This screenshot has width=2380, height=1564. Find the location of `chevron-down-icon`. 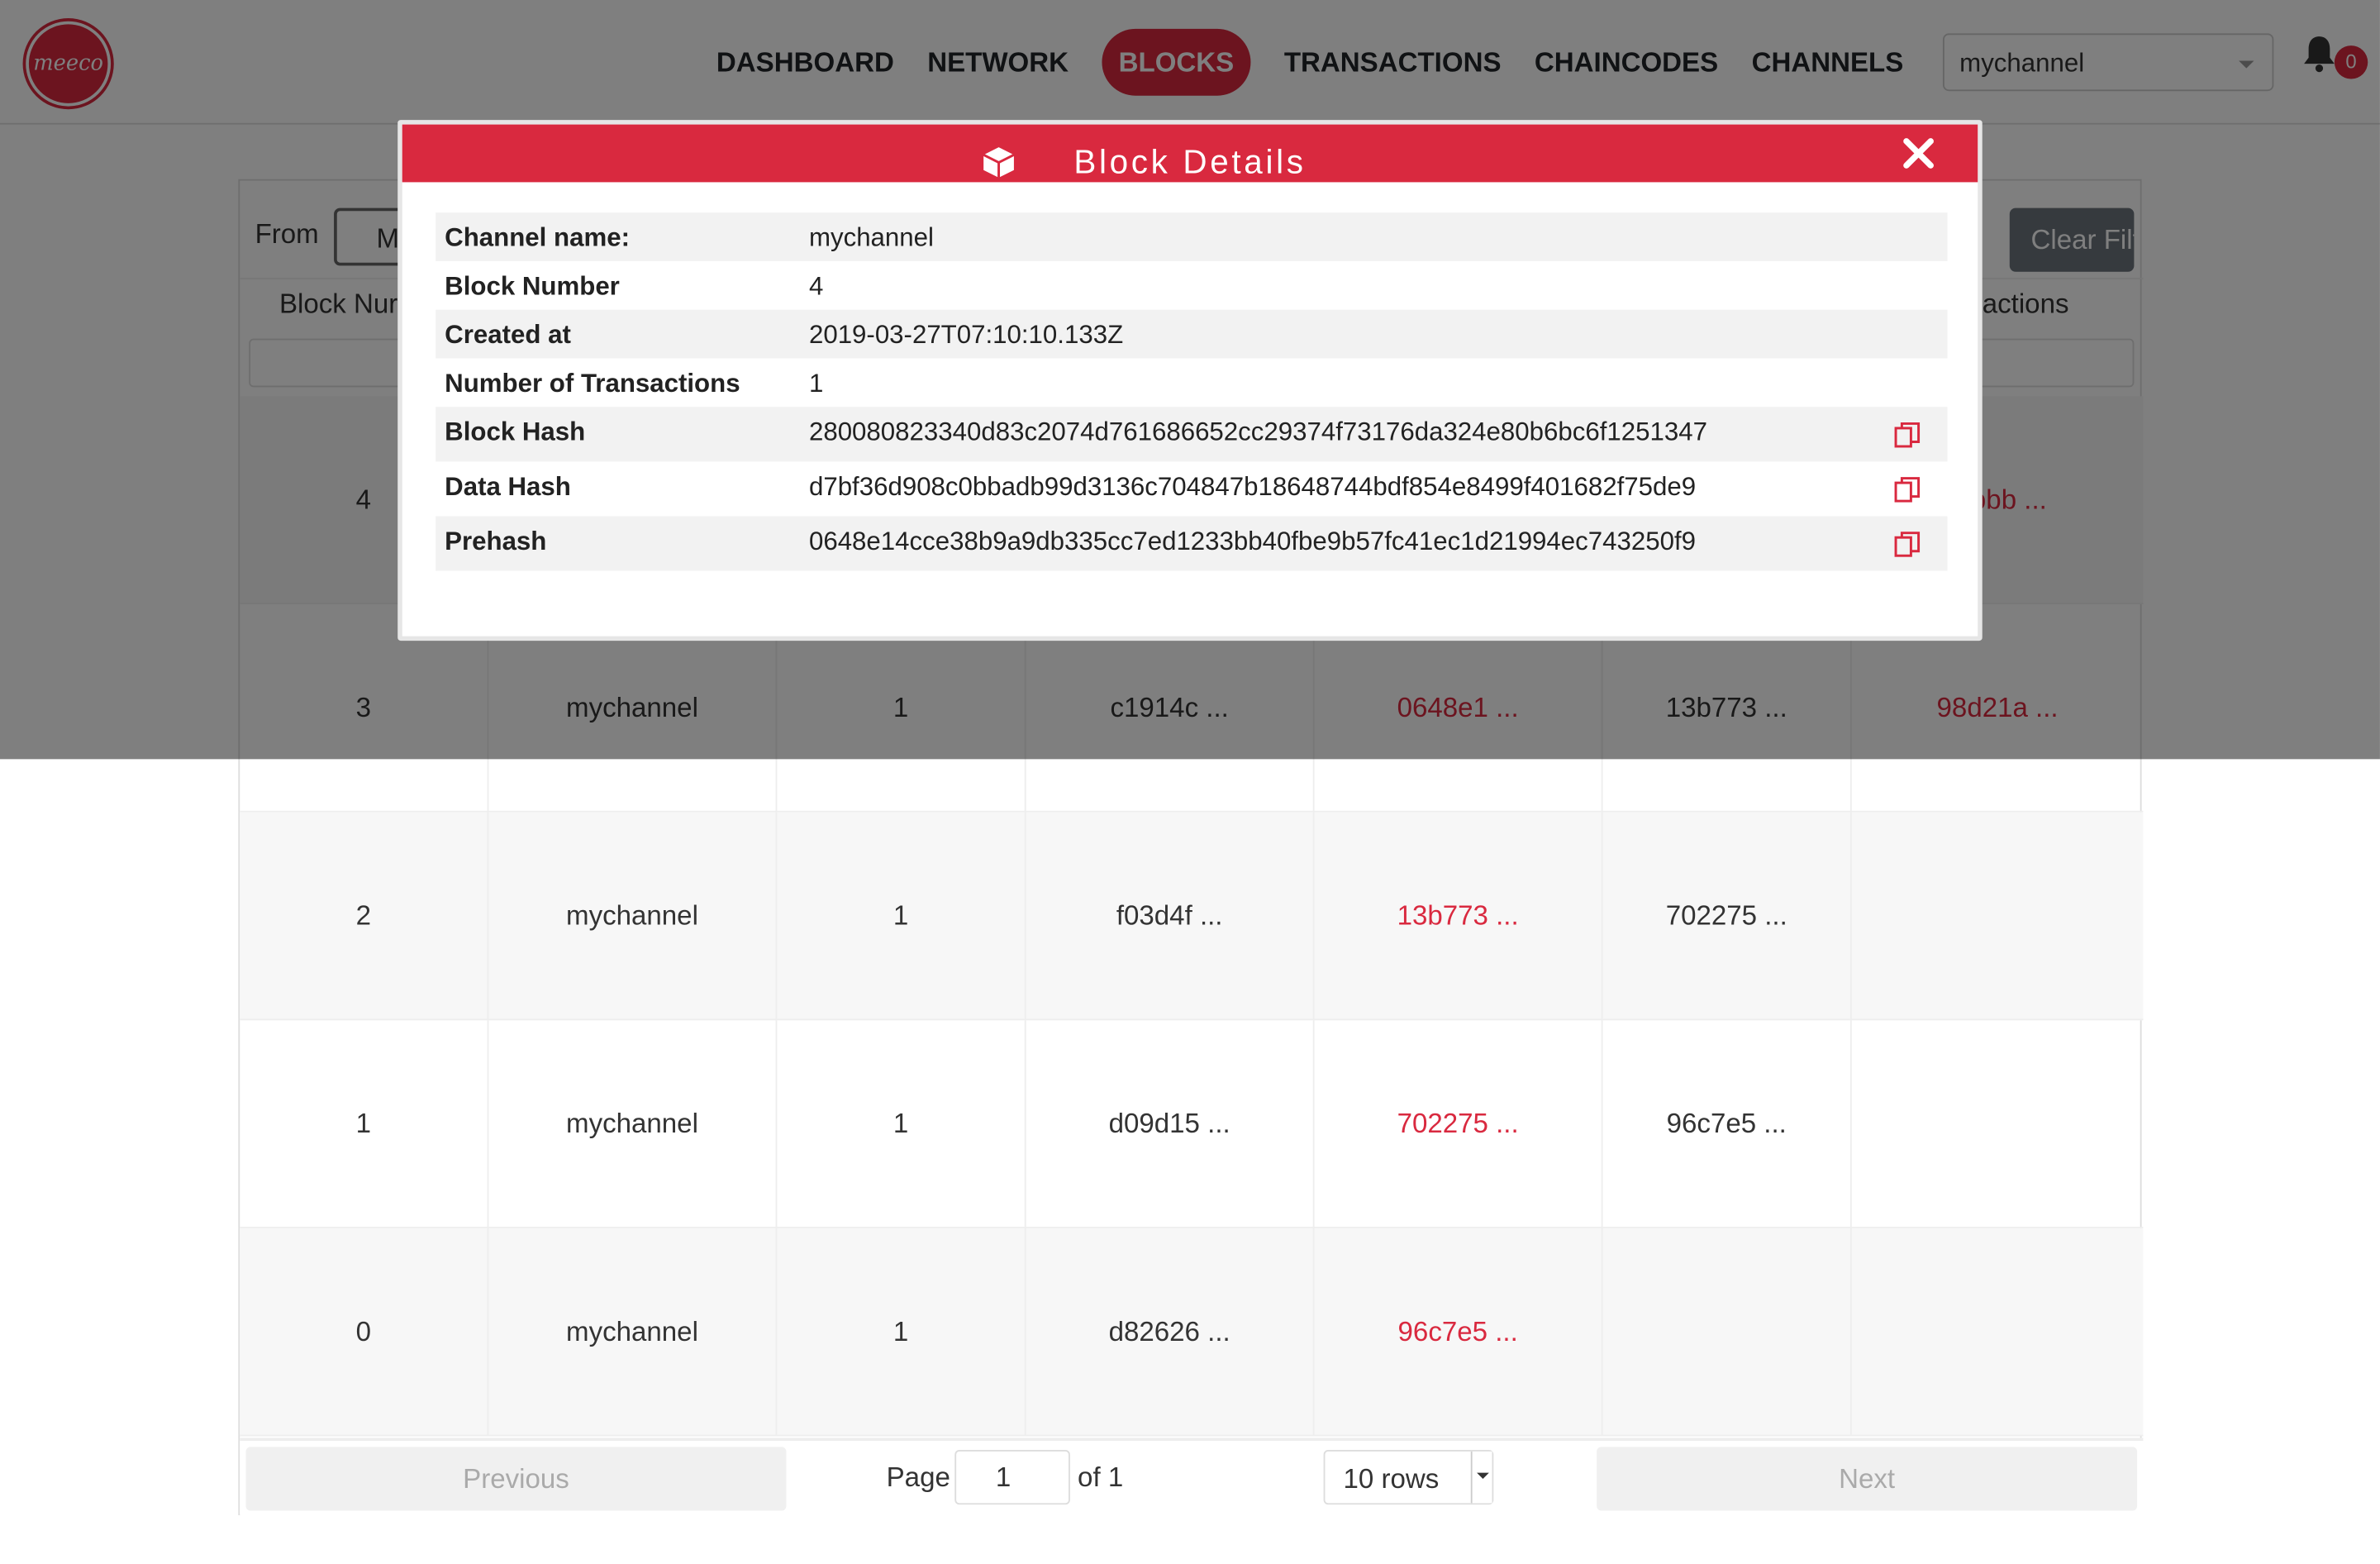

chevron-down-icon is located at coordinates (1481, 1478).